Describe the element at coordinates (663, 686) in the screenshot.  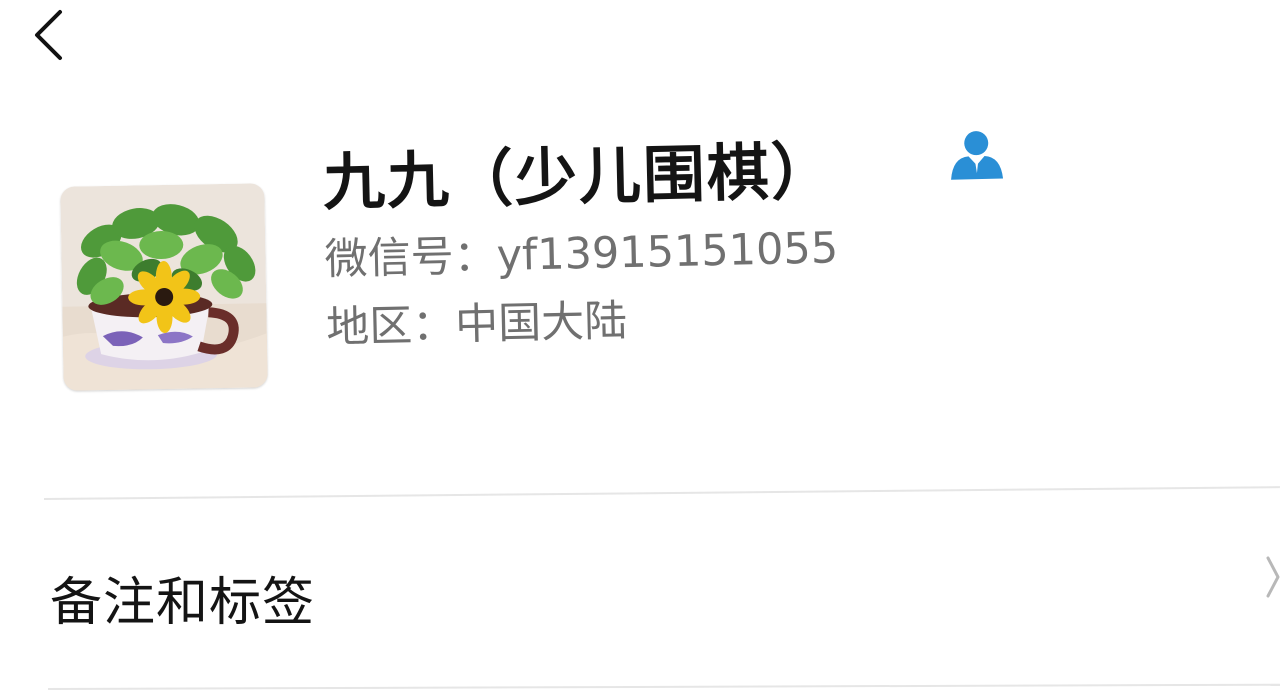
I see `row-divider` at that location.